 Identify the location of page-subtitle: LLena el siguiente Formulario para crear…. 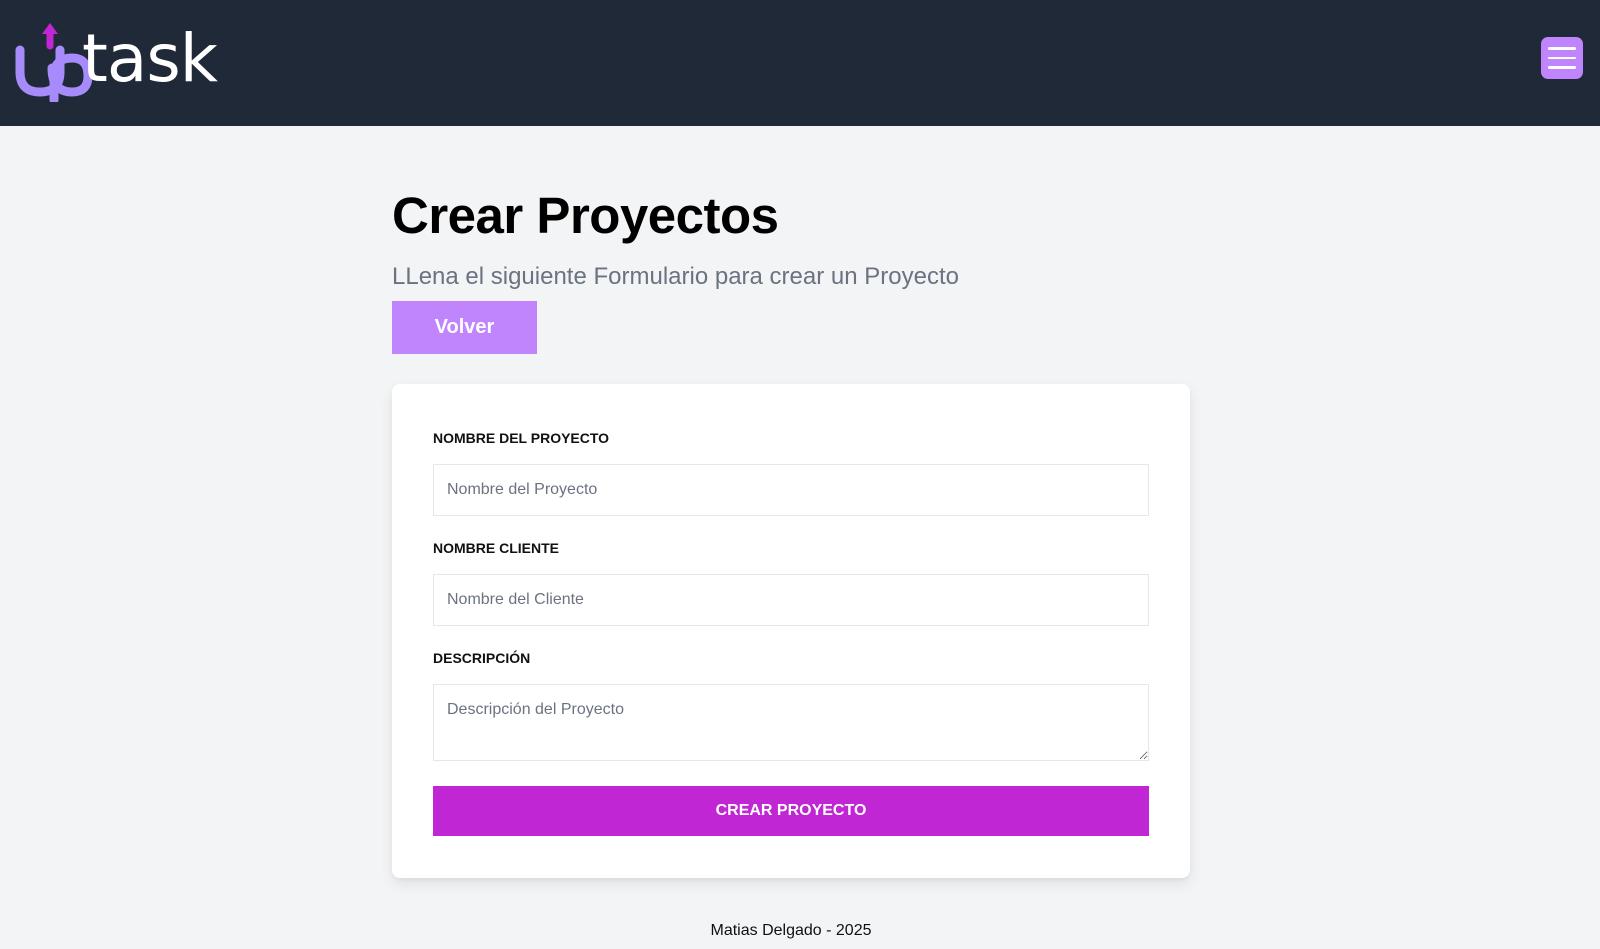
(675, 276).